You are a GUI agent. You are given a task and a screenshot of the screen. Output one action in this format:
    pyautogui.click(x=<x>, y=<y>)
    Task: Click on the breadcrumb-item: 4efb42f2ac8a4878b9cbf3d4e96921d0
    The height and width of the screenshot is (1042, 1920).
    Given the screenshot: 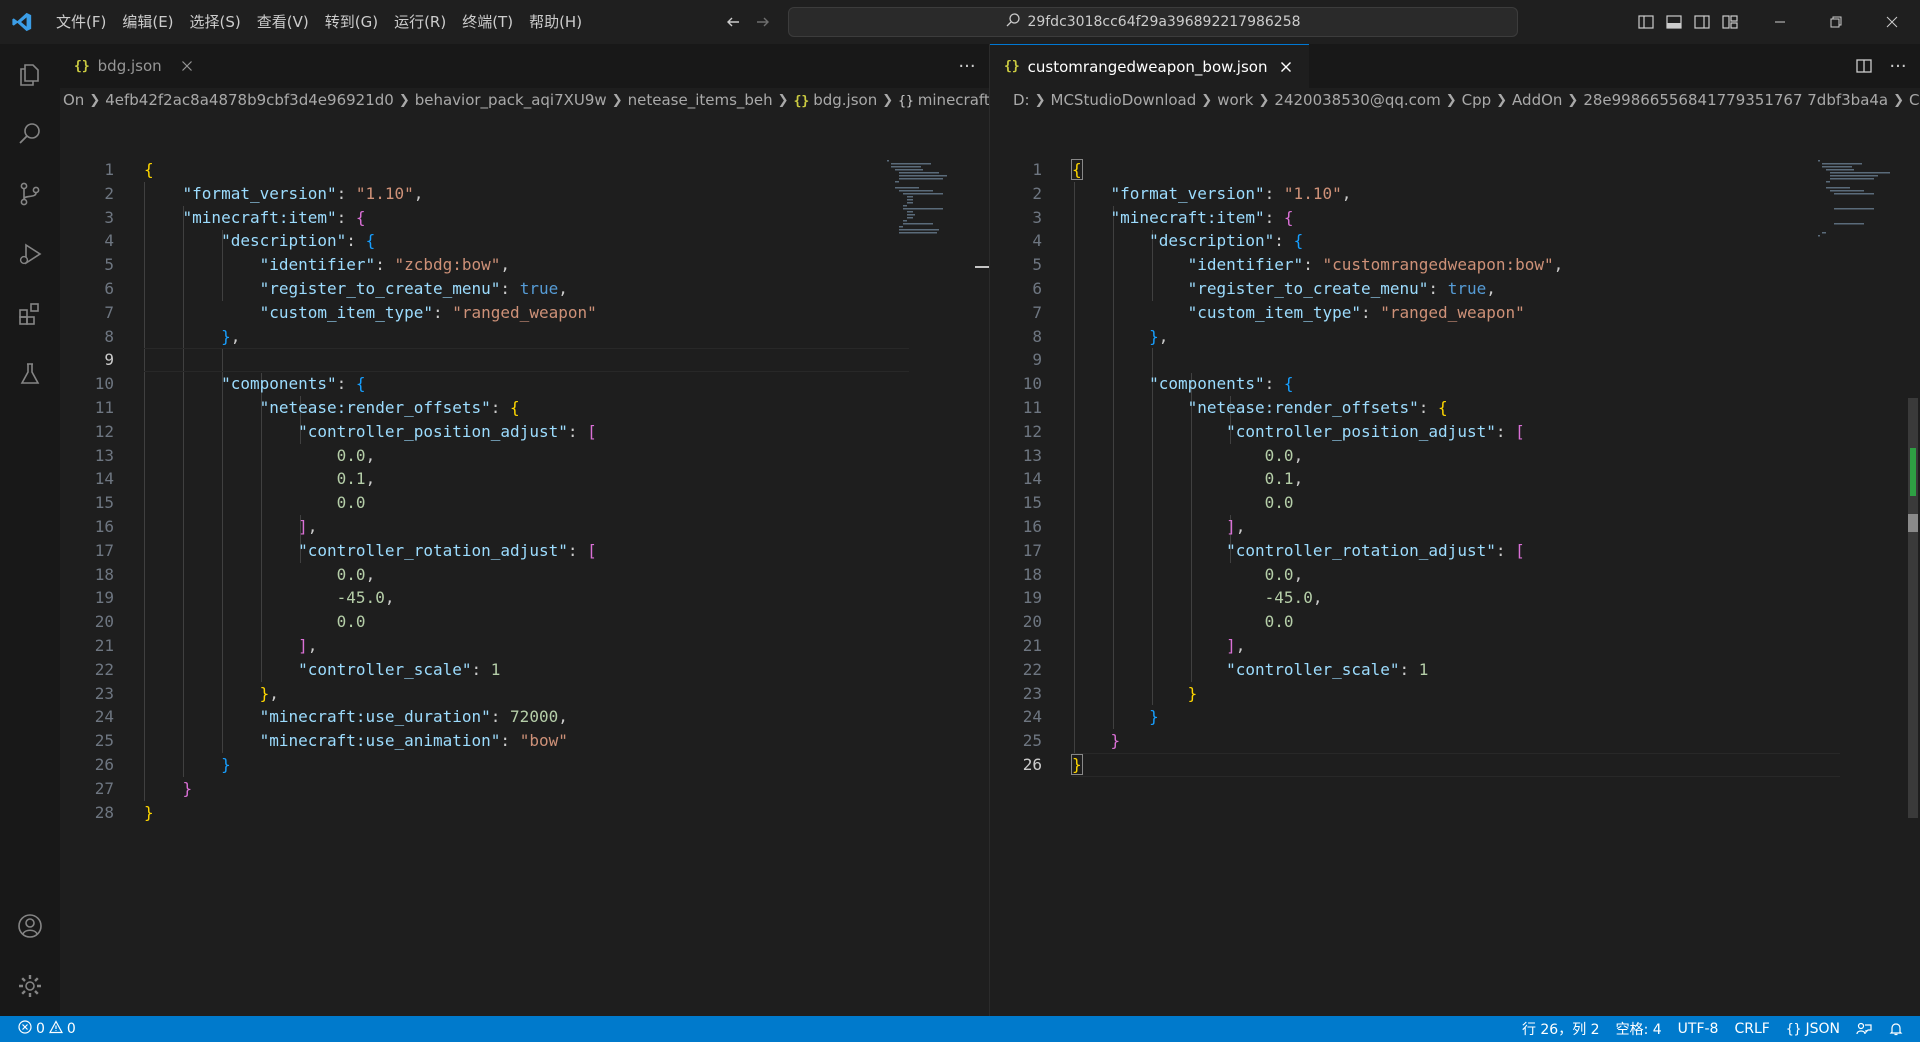 What is the action you would take?
    pyautogui.click(x=249, y=100)
    